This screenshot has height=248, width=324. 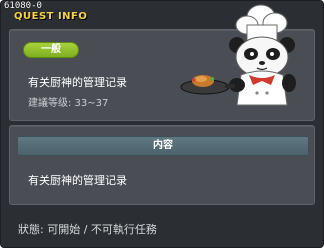 What do you see at coordinates (68, 103) in the screenshot?
I see `recommended-level: 建議等级: 33~37` at bounding box center [68, 103].